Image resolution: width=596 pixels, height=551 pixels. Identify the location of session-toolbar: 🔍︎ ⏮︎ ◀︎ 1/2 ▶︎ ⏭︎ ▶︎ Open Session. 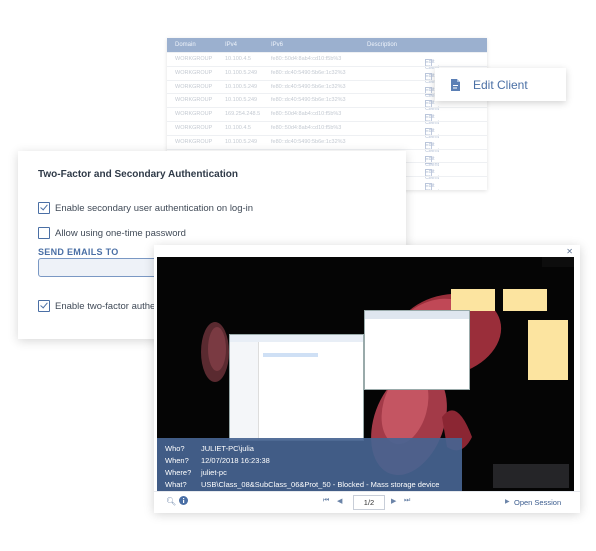
(367, 502).